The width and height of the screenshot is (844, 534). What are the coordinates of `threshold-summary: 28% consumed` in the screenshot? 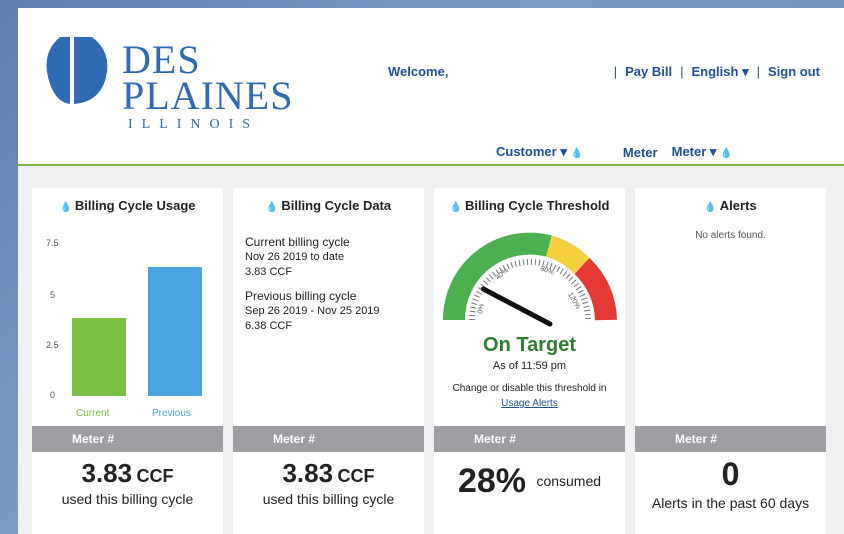 It's located at (529, 481).